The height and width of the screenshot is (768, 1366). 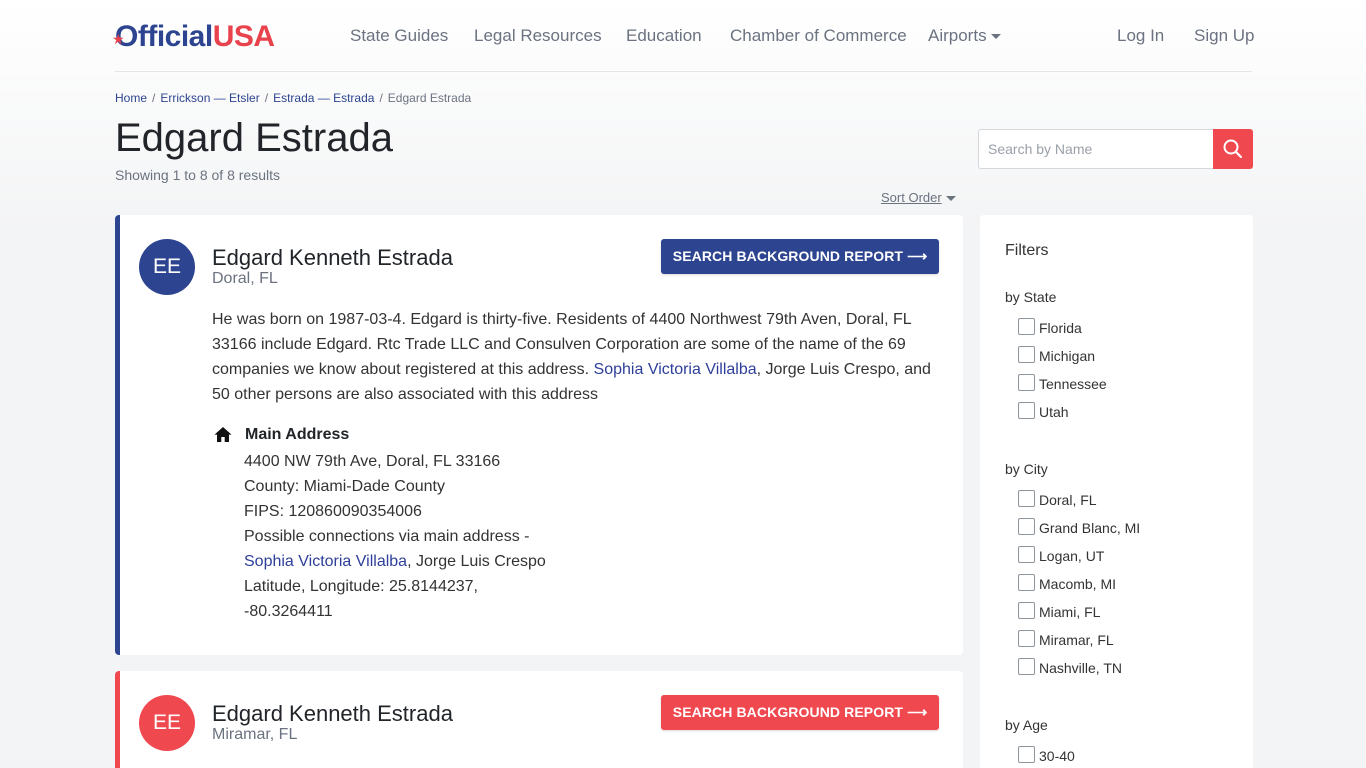 I want to click on sort-order-dropdown: Sort Order, so click(x=918, y=198).